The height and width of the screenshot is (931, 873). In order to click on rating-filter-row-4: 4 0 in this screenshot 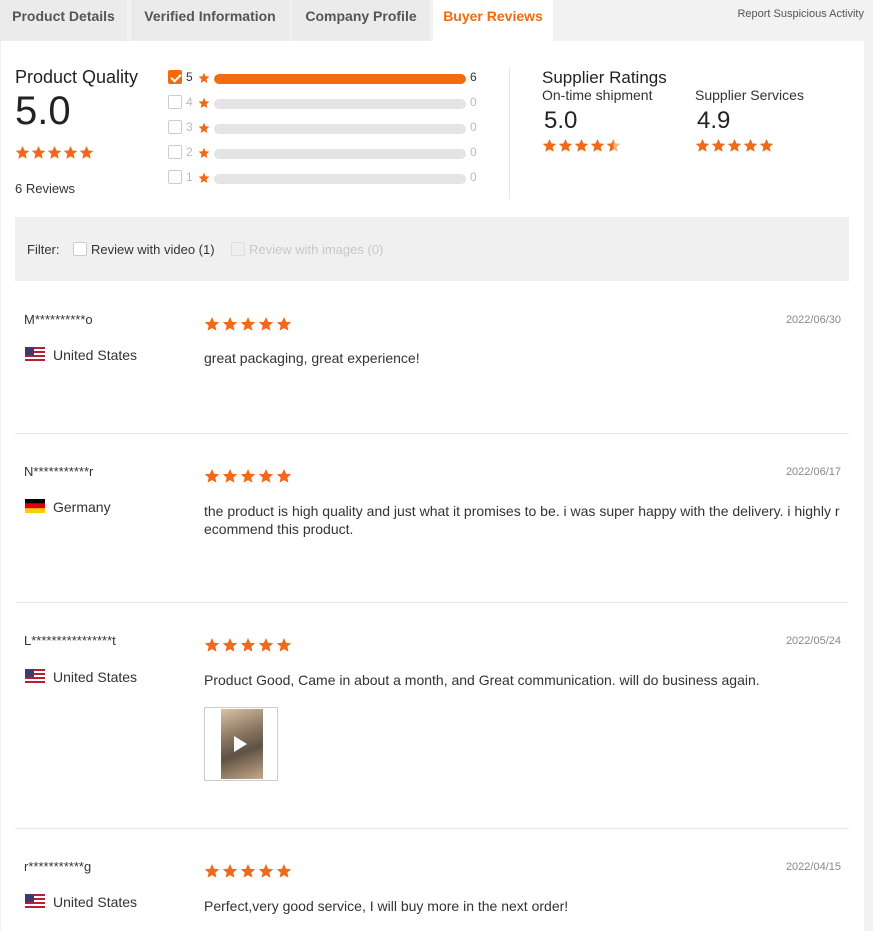, I will do `click(328, 103)`.